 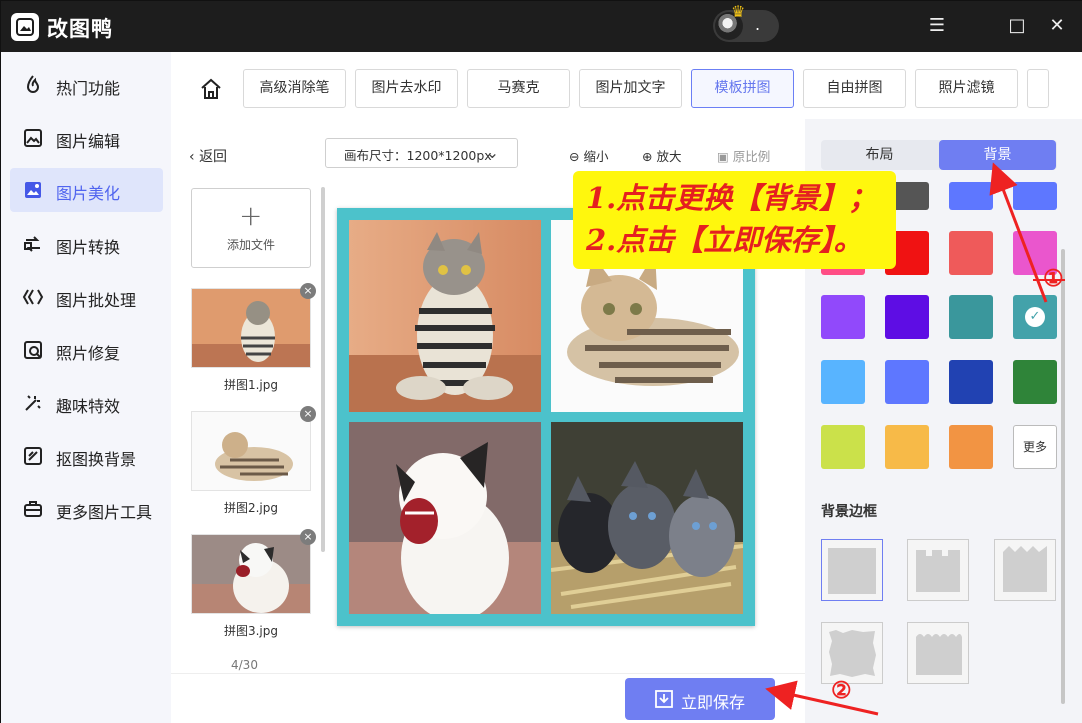 I want to click on toolbox-icon, so click(x=33, y=509).